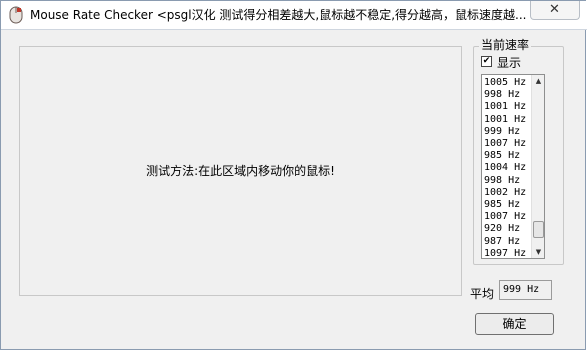  I want to click on show-checkbox-label: 显示, so click(509, 62).